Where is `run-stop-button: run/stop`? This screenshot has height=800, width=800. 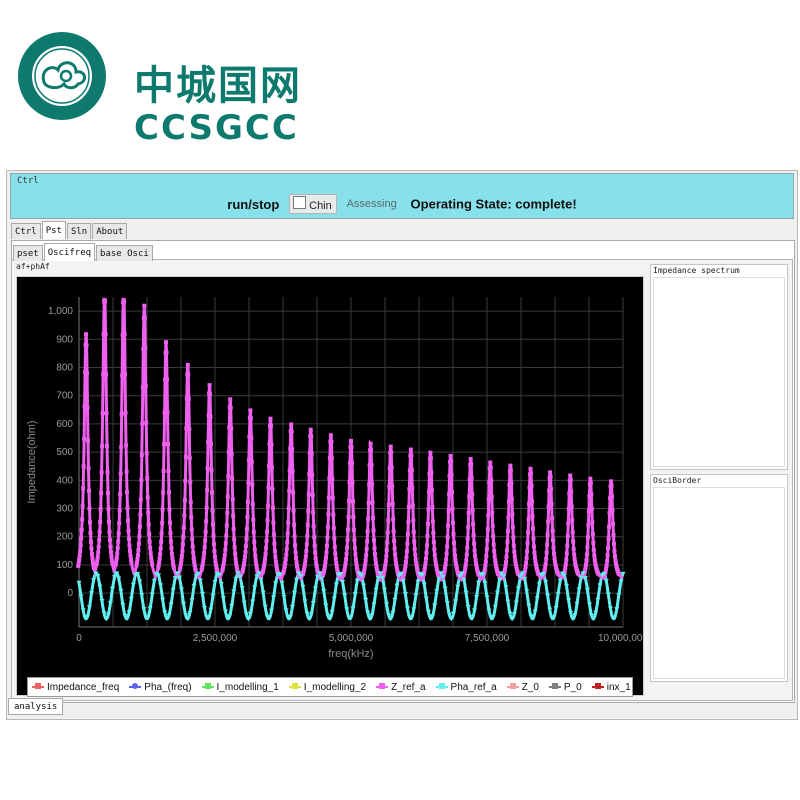
run-stop-button: run/stop is located at coordinates (253, 204).